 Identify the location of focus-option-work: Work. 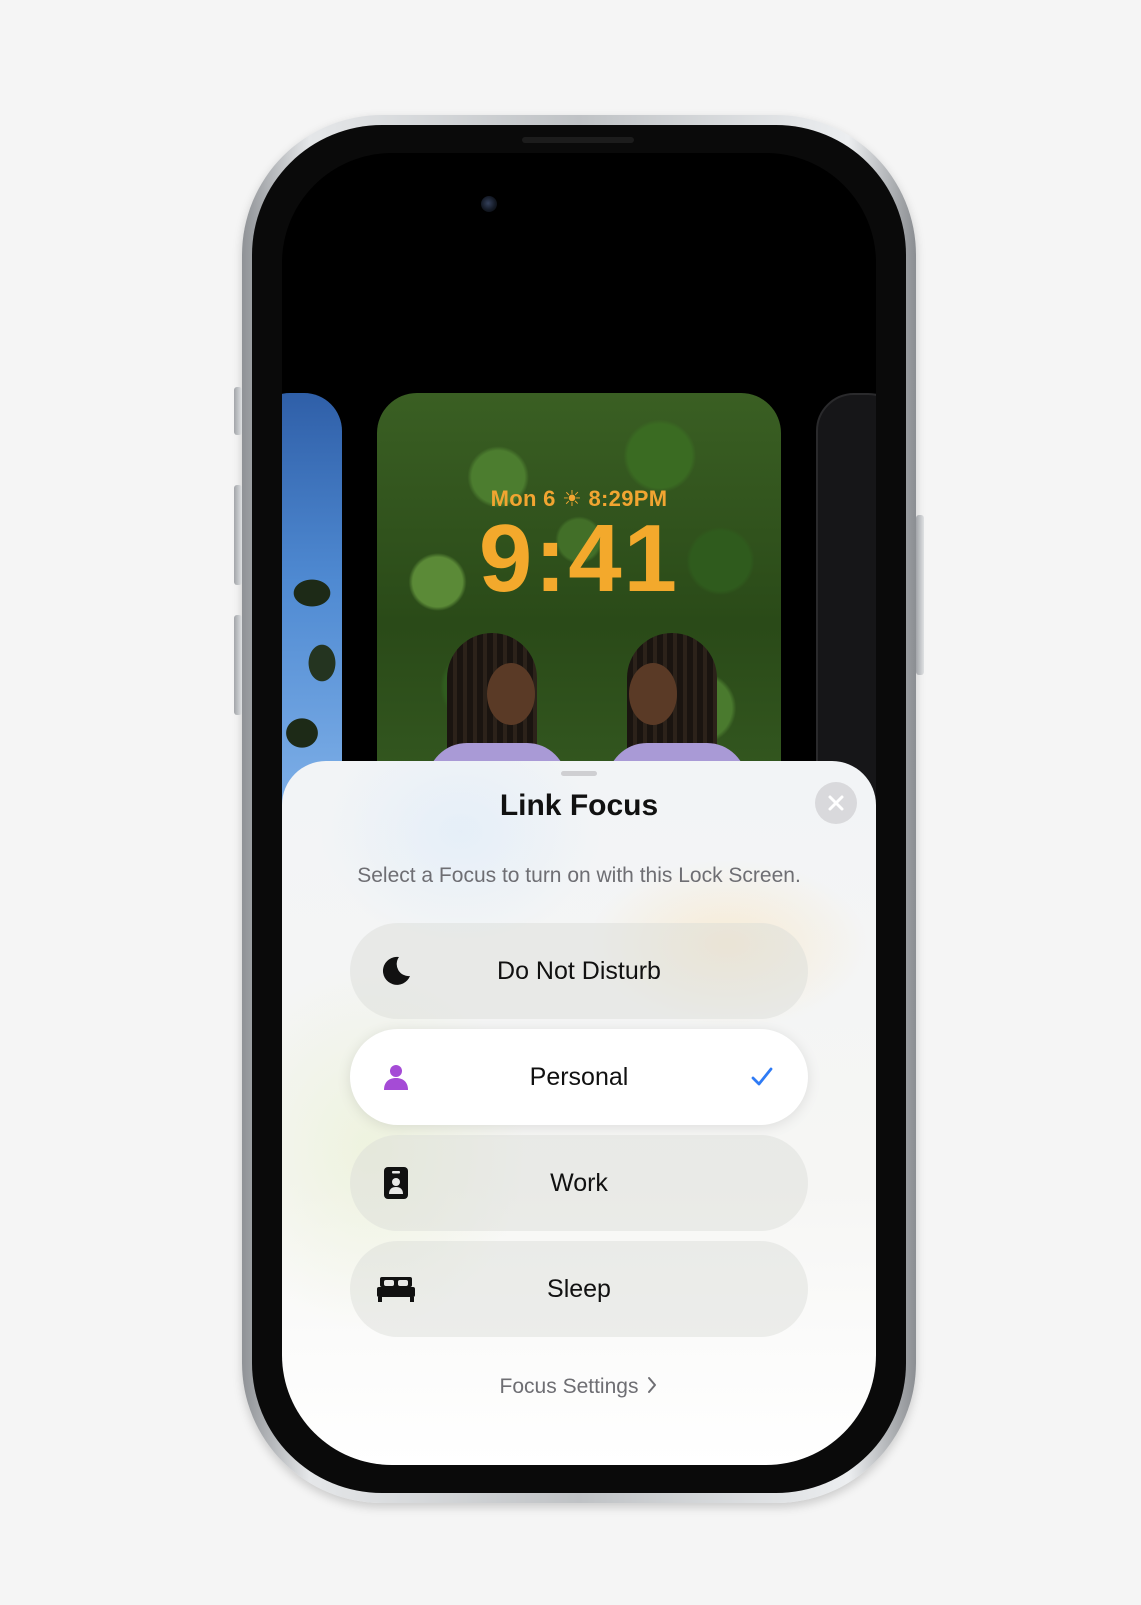
(579, 1183).